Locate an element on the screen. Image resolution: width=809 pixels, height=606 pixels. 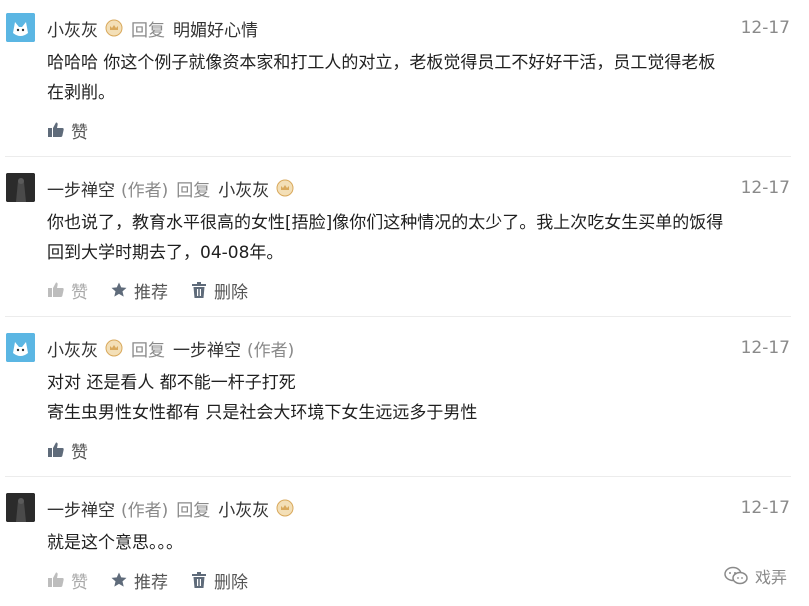
watermark-text: 戏弄 is located at coordinates (770, 577).